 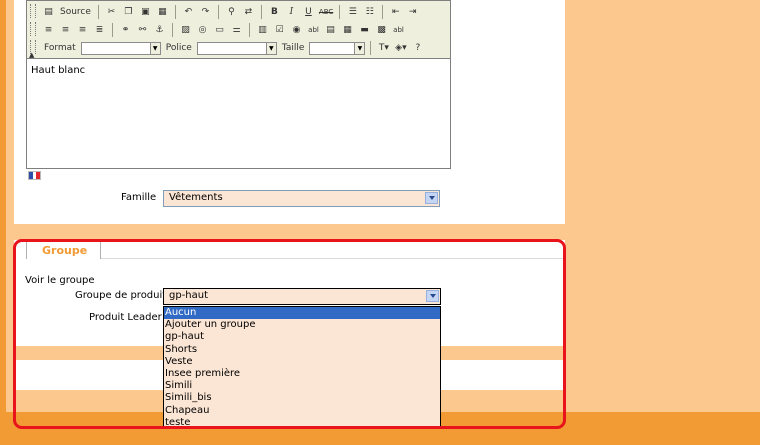 I want to click on copy-icon: ❐, so click(x=128, y=12).